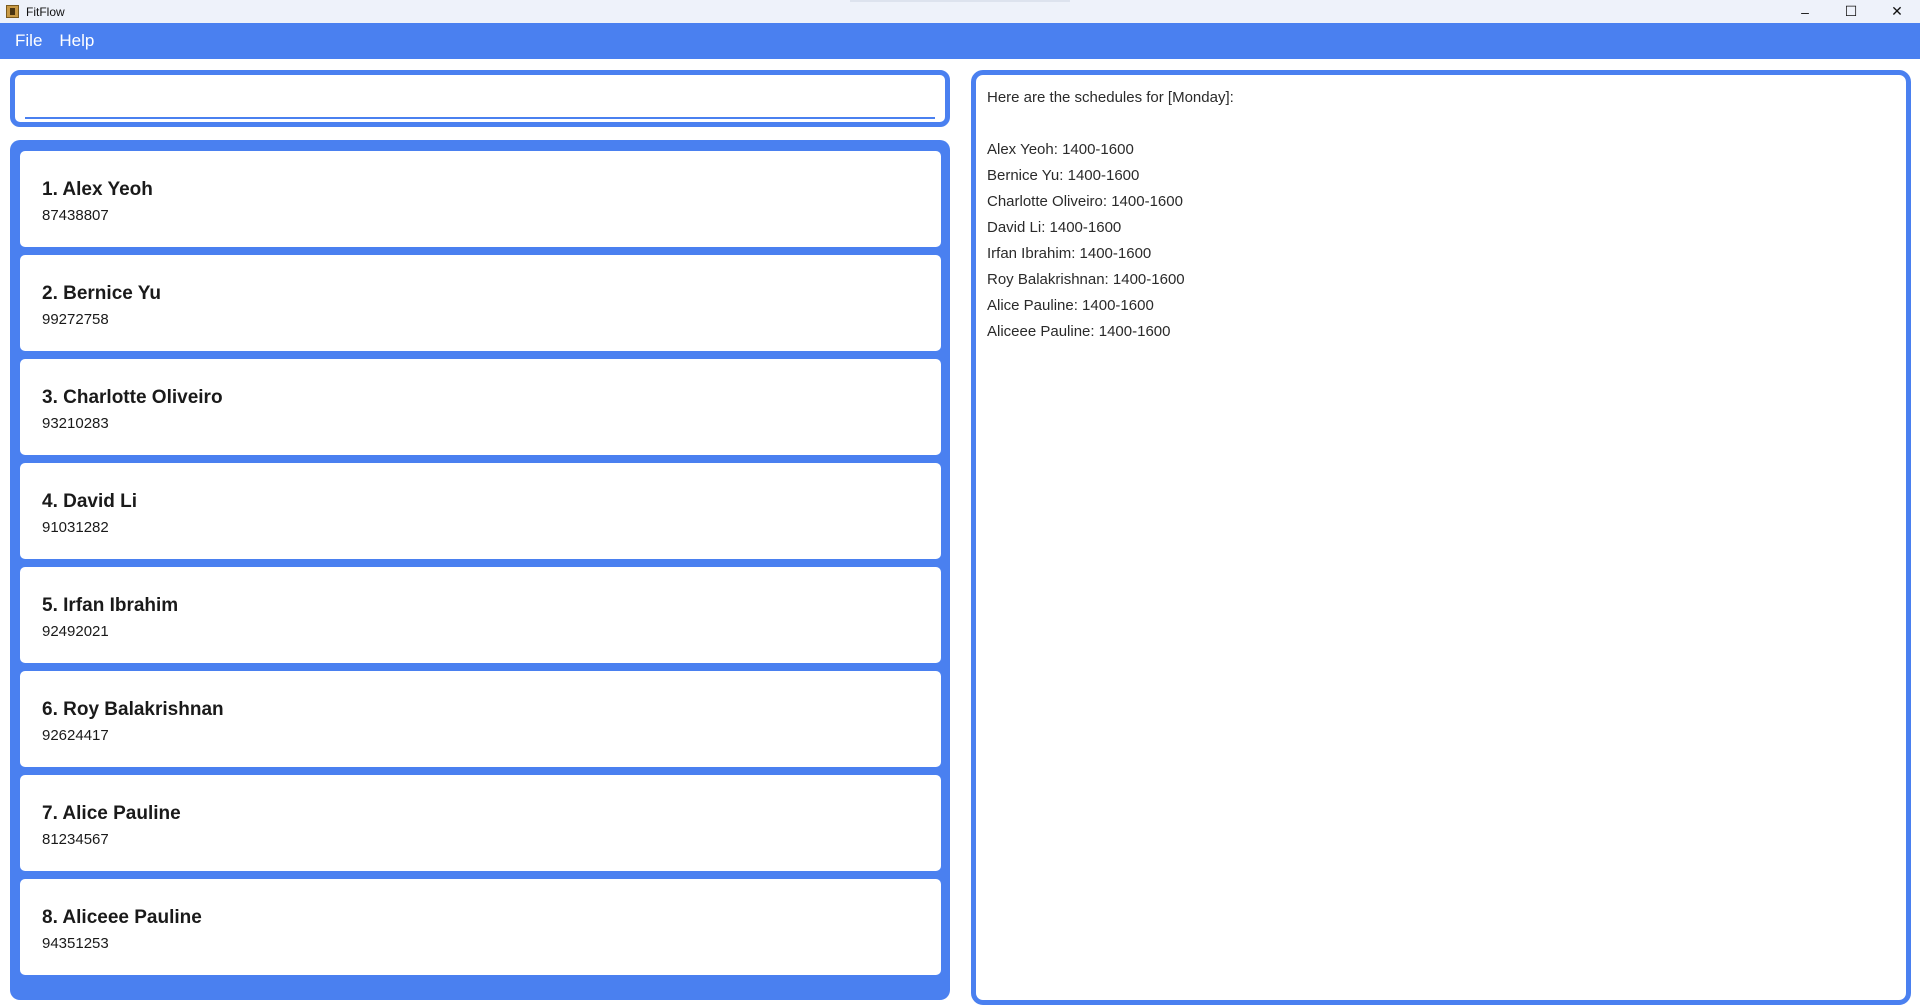  What do you see at coordinates (480, 927) in the screenshot?
I see `person-card: 8. Aliceee Pauline 94351253` at bounding box center [480, 927].